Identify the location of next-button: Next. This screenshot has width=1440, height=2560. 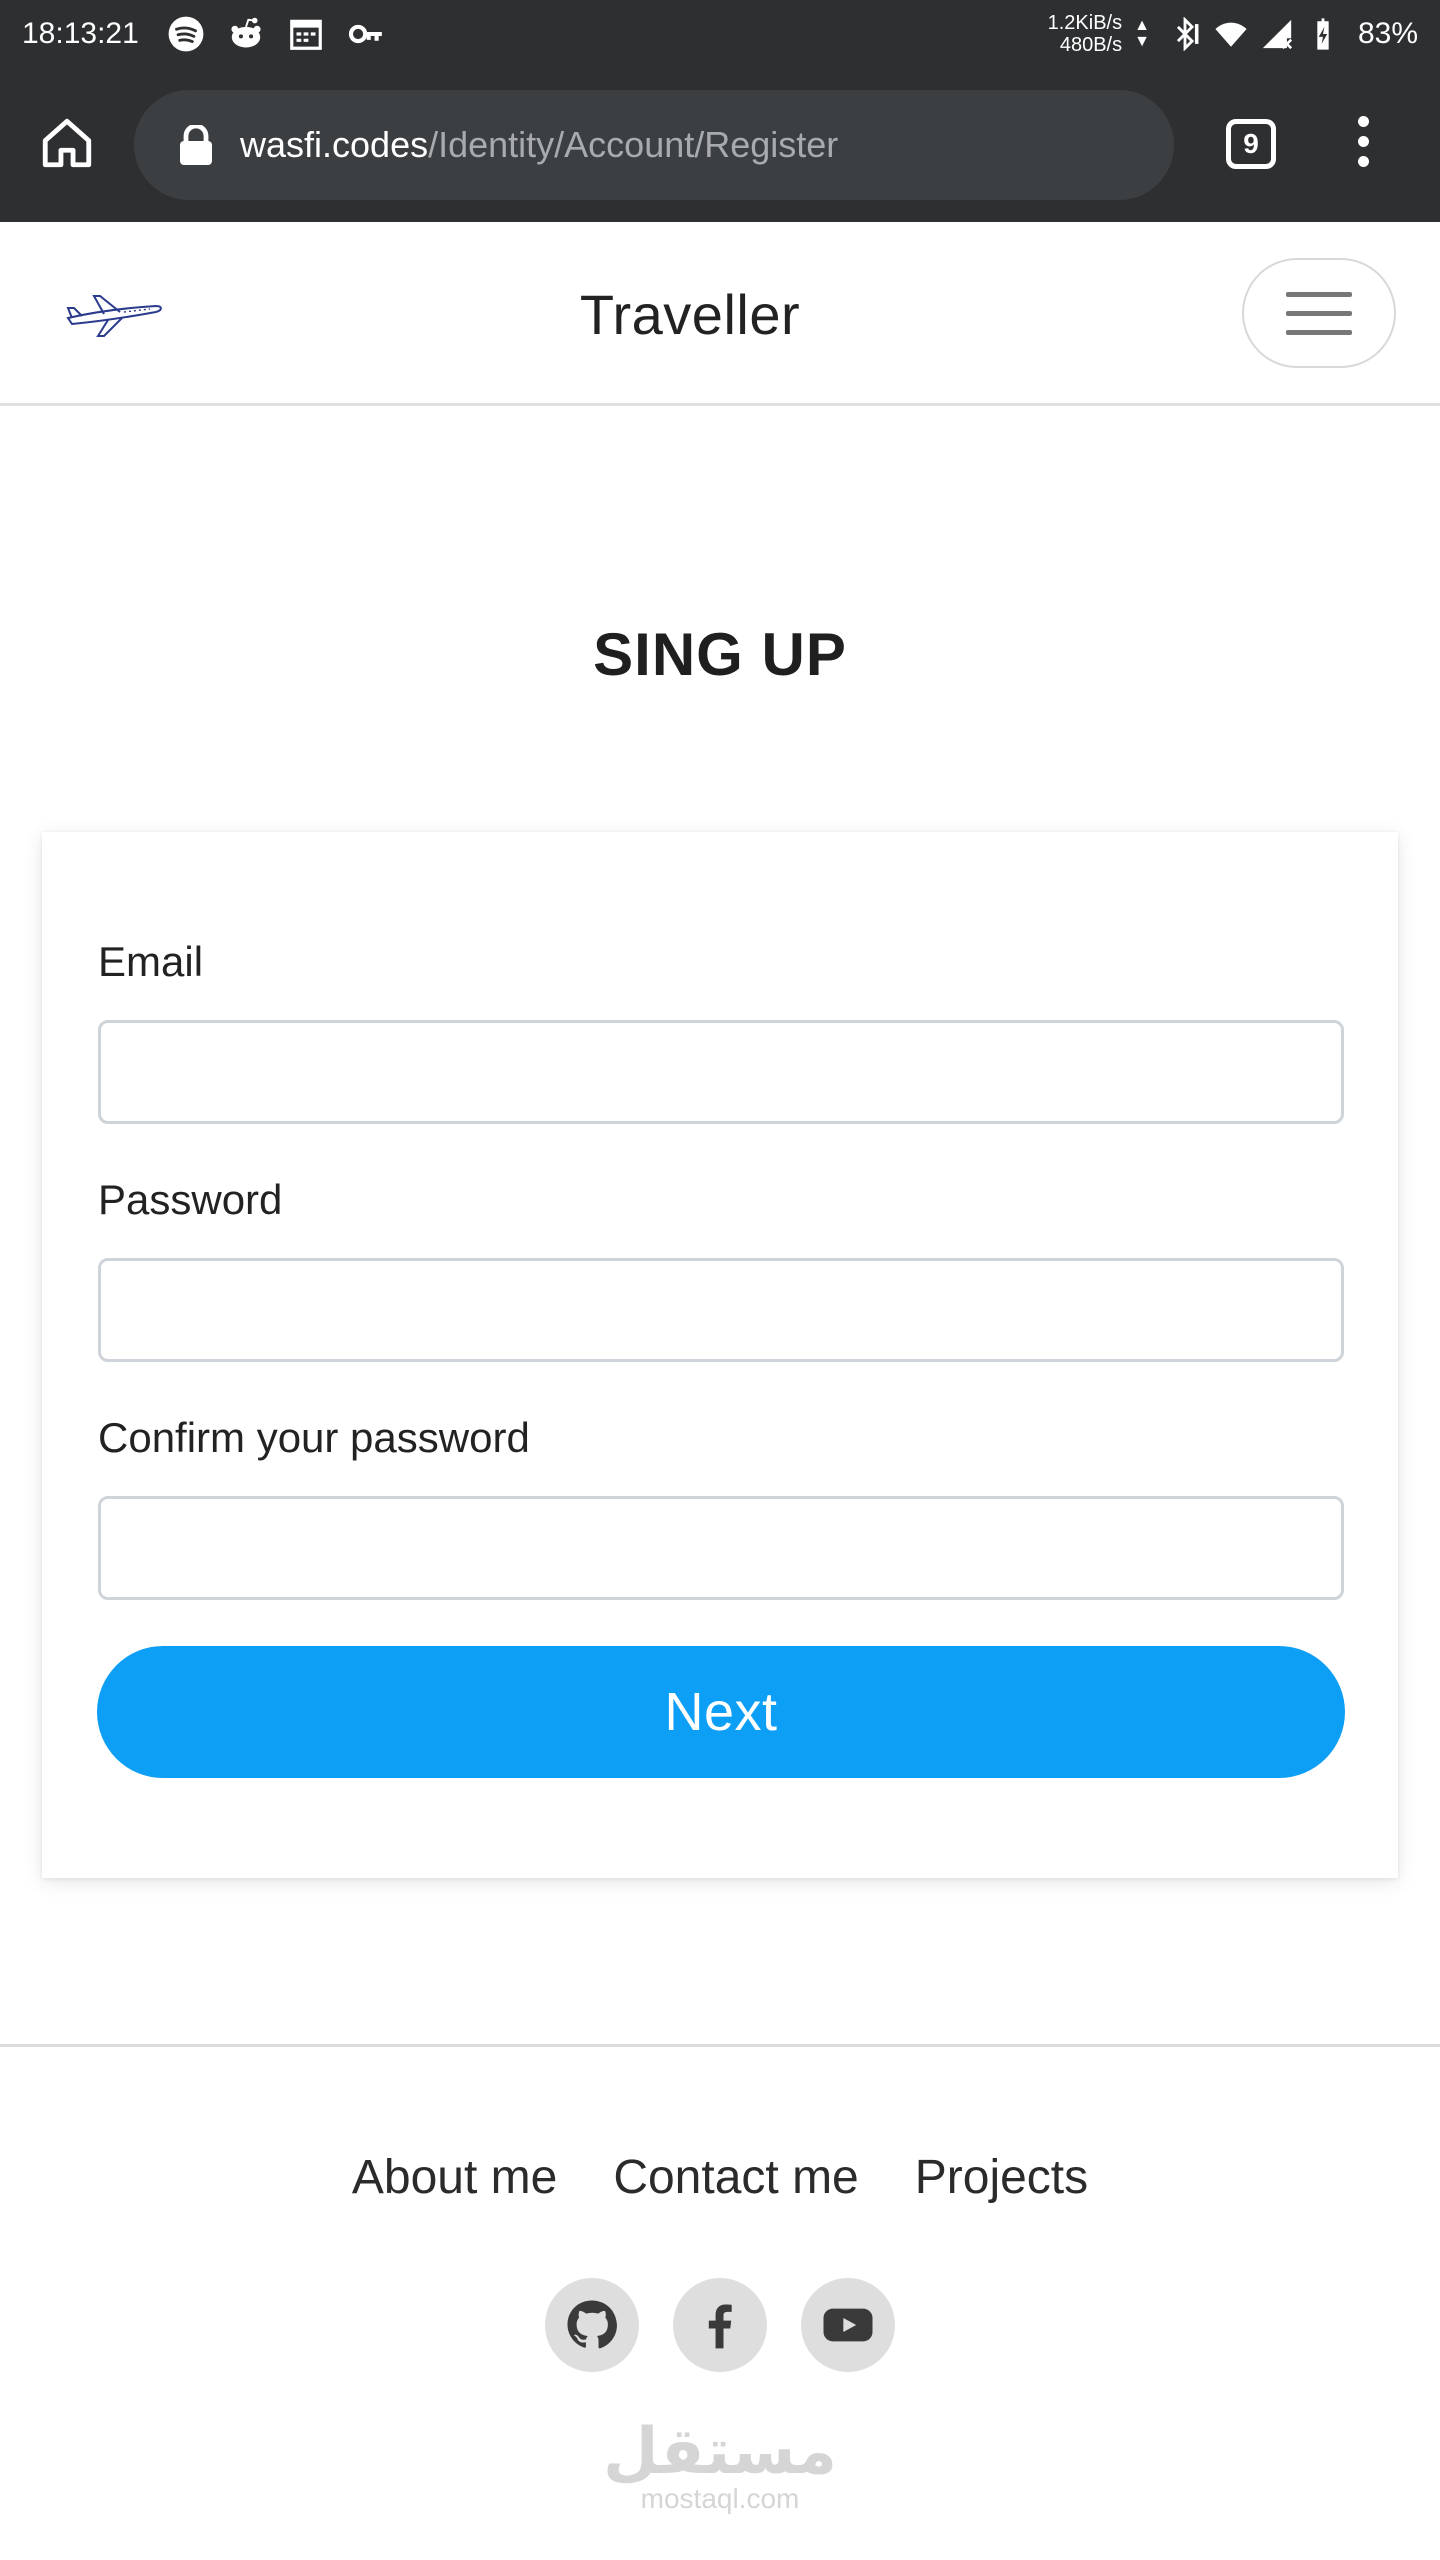
(721, 1712).